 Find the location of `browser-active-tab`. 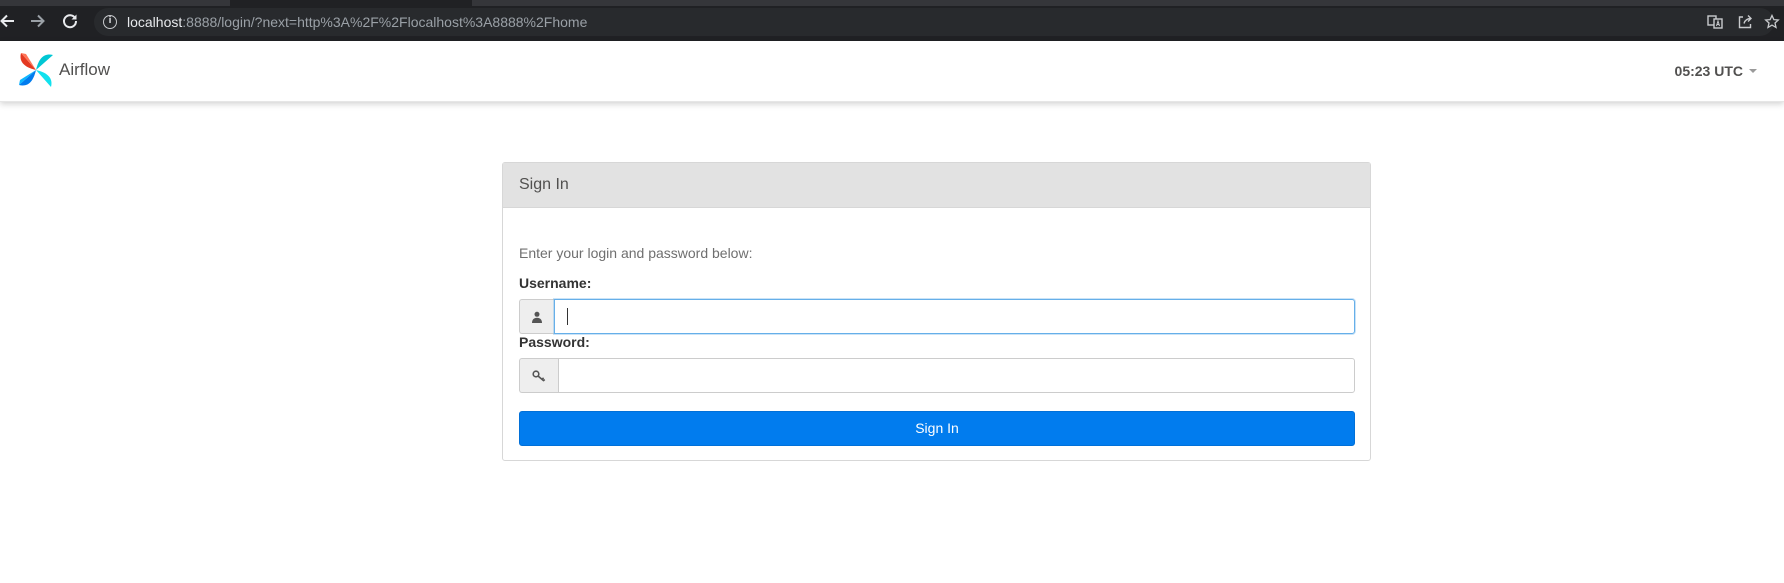

browser-active-tab is located at coordinates (351, 3).